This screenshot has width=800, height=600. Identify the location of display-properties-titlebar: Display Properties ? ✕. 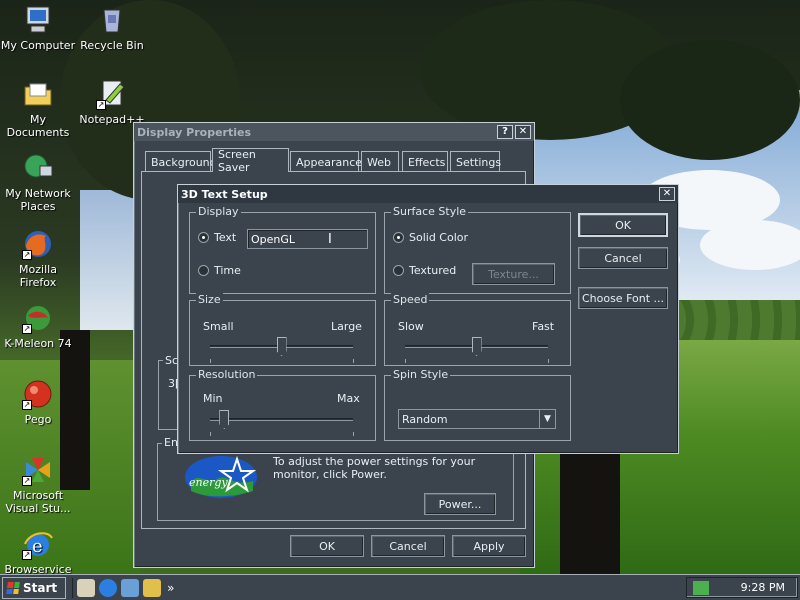
(334, 132).